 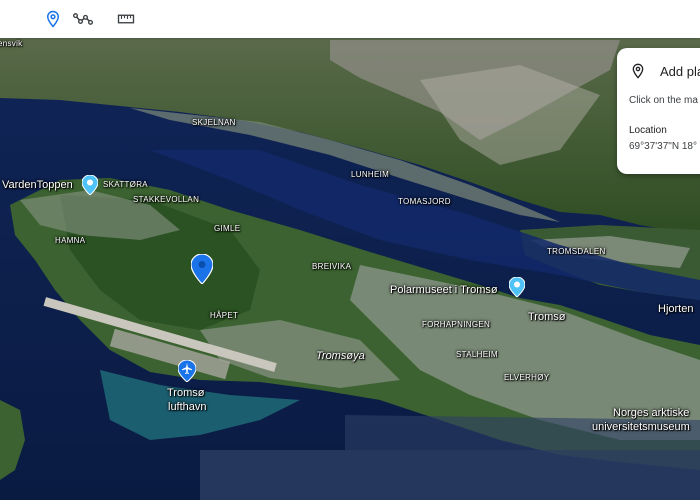 I want to click on vardentoppen-poi-pin, so click(x=90, y=187).